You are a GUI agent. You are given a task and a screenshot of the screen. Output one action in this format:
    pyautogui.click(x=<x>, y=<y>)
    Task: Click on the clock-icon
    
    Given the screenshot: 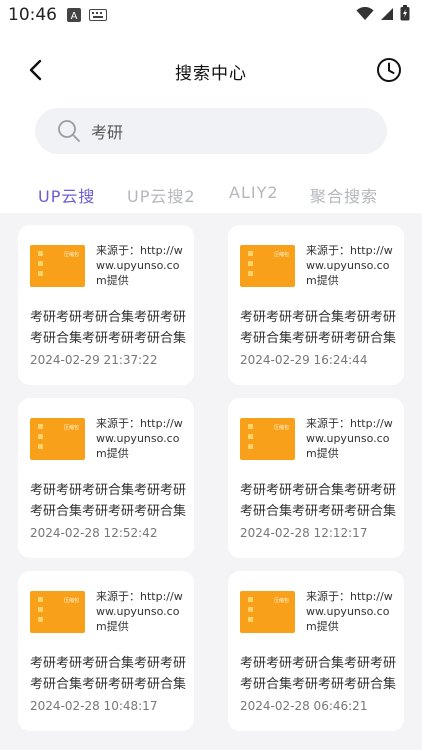 What is the action you would take?
    pyautogui.click(x=389, y=70)
    